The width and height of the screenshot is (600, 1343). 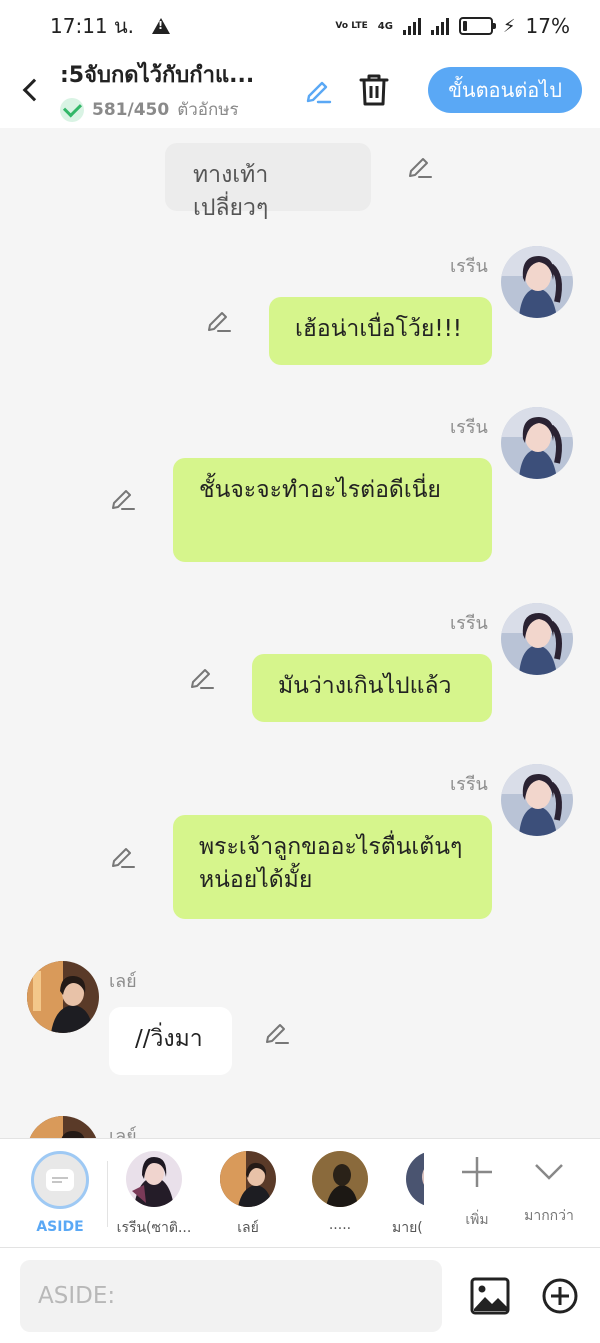 I want to click on circle-plus-icon, so click(x=560, y=1296).